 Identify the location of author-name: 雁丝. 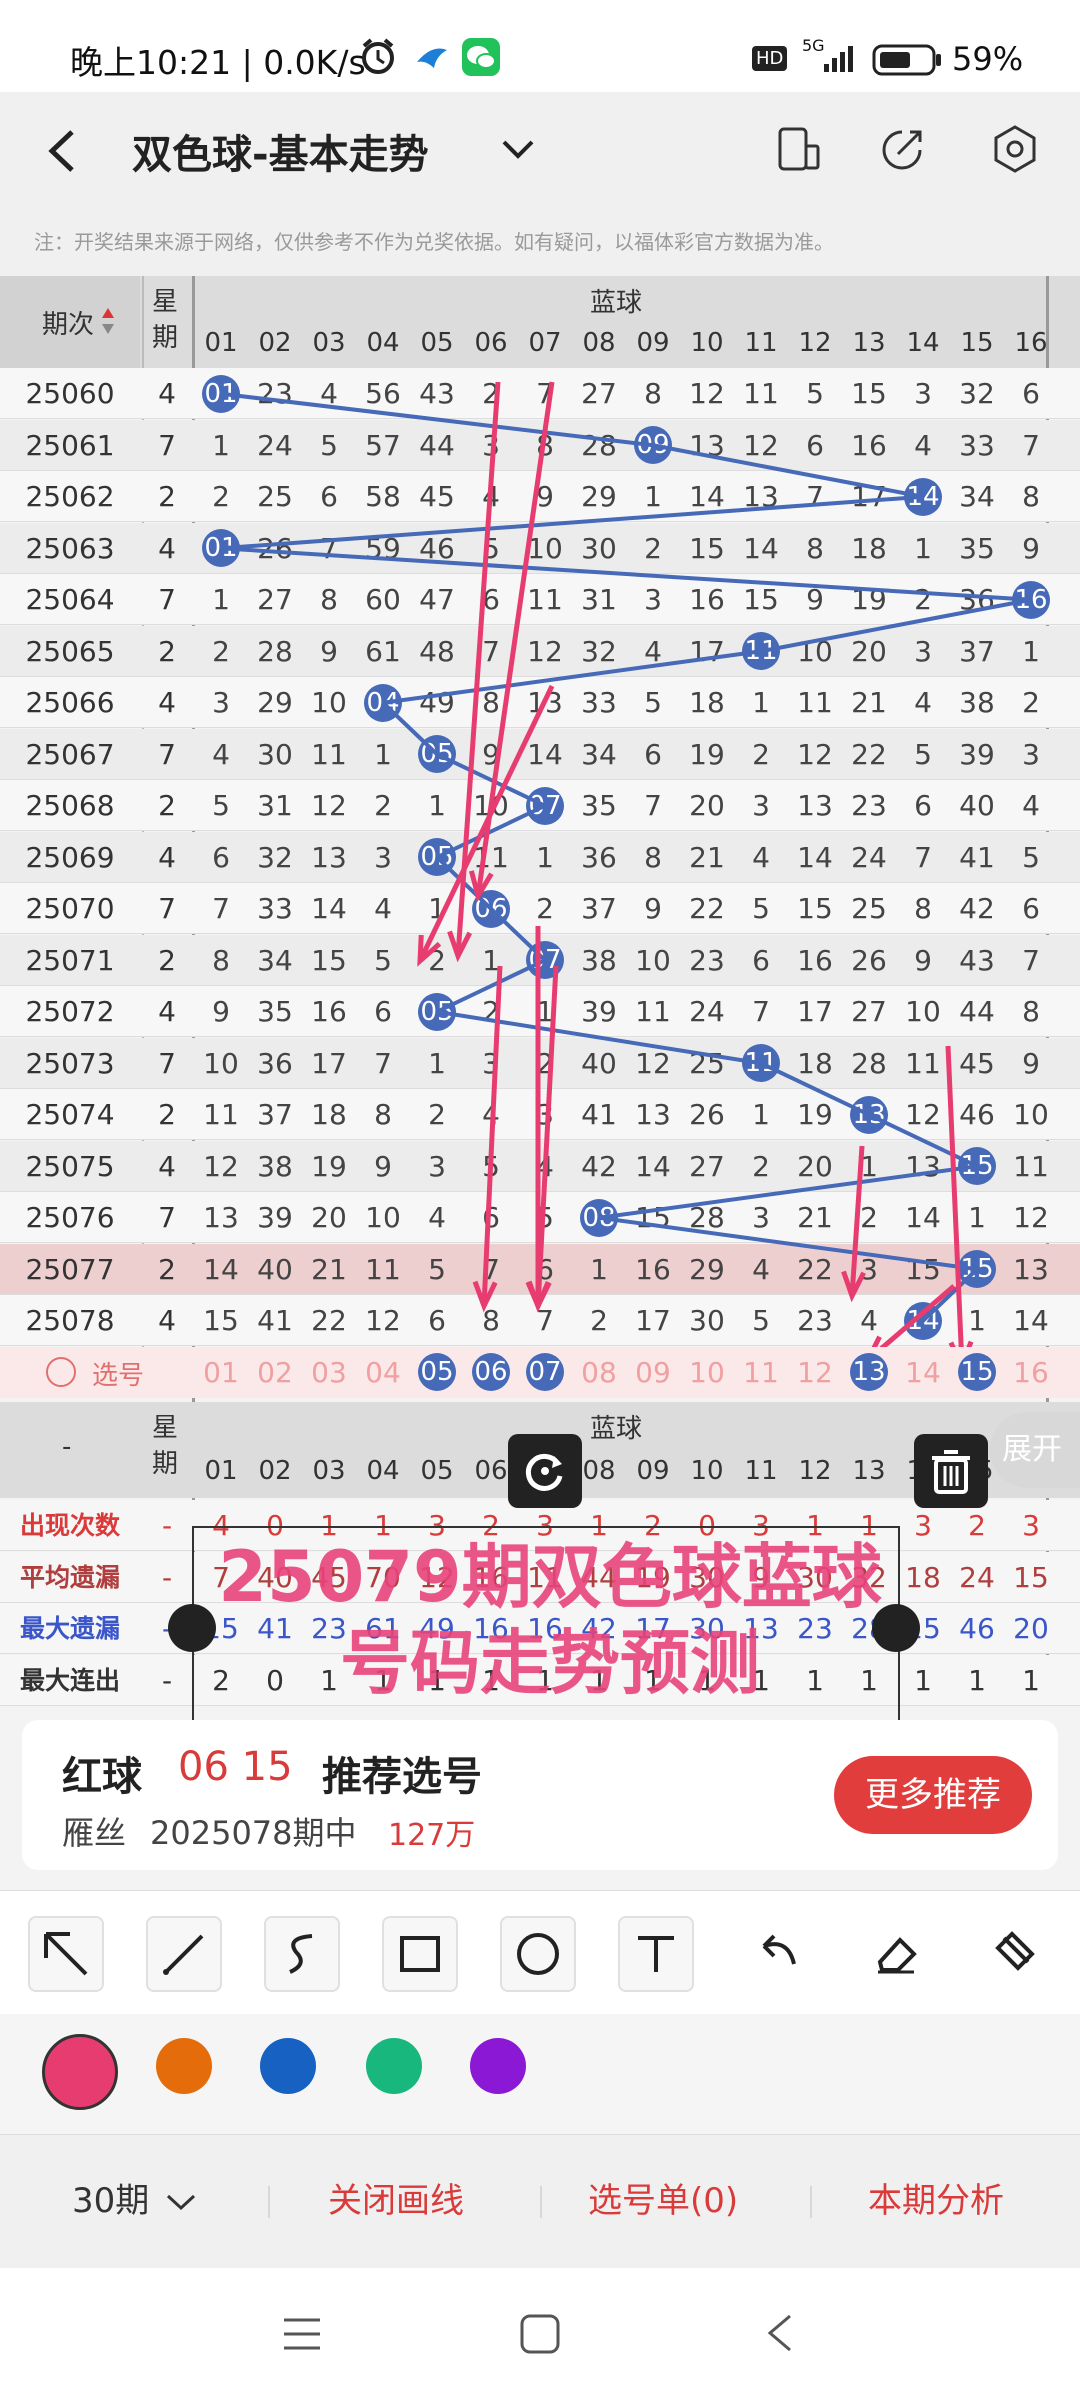
(94, 1833).